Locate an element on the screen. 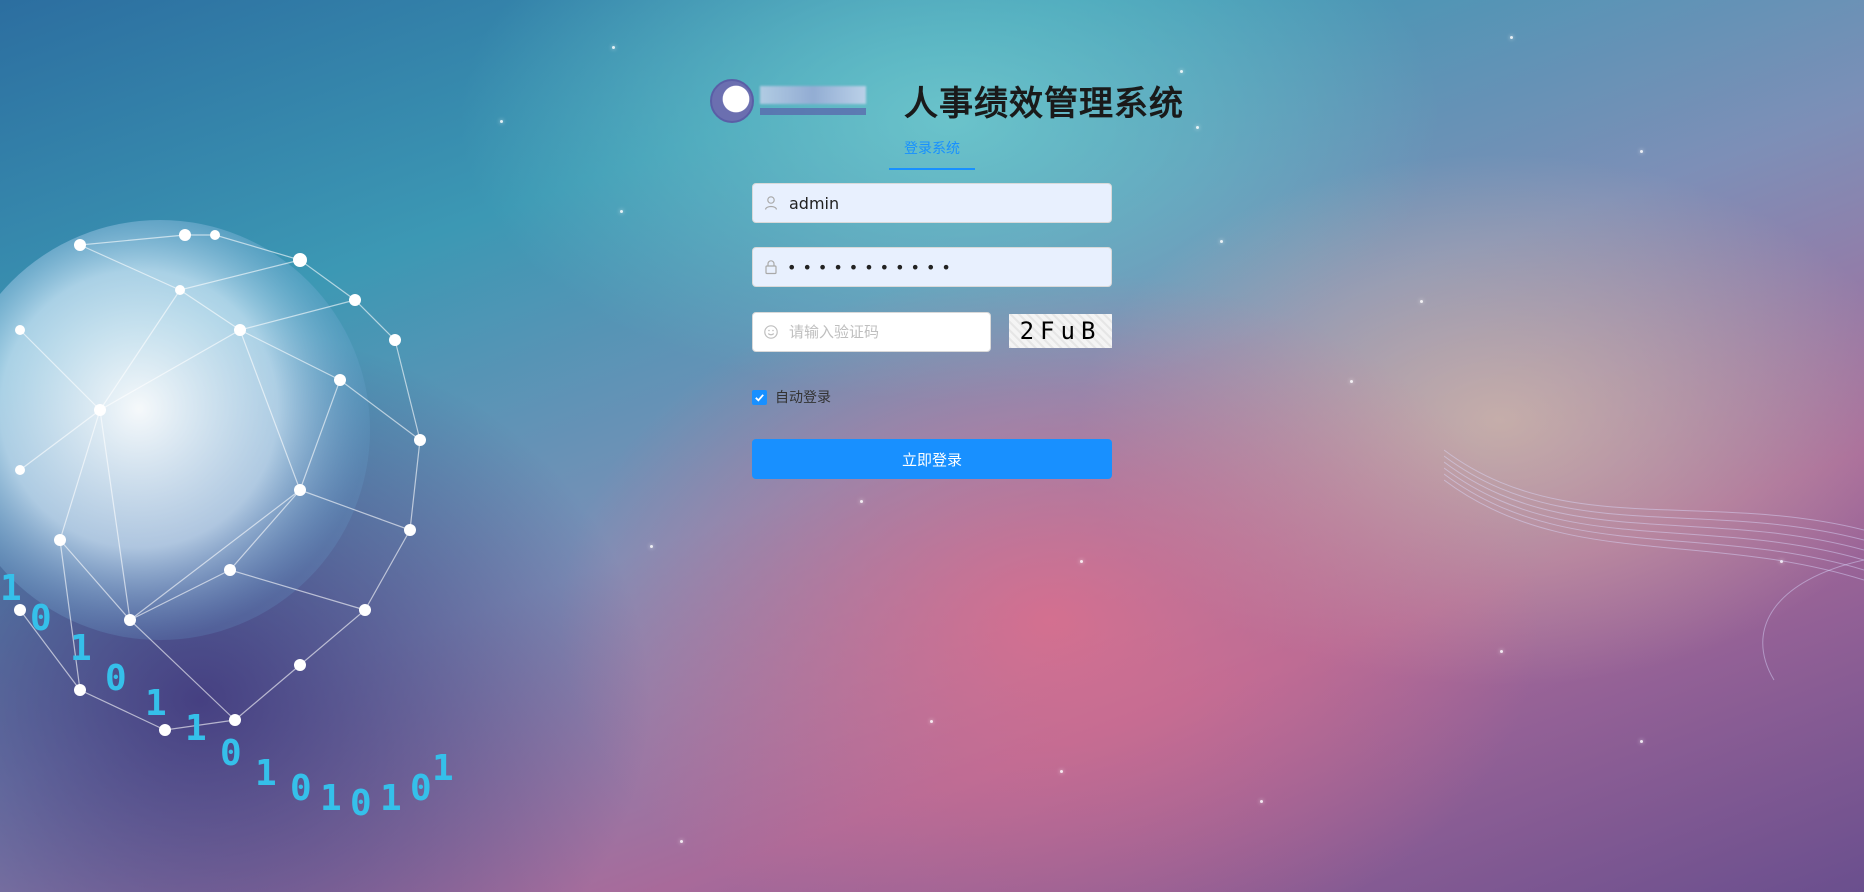 The width and height of the screenshot is (1864, 892). logo-emblem-icon is located at coordinates (732, 100).